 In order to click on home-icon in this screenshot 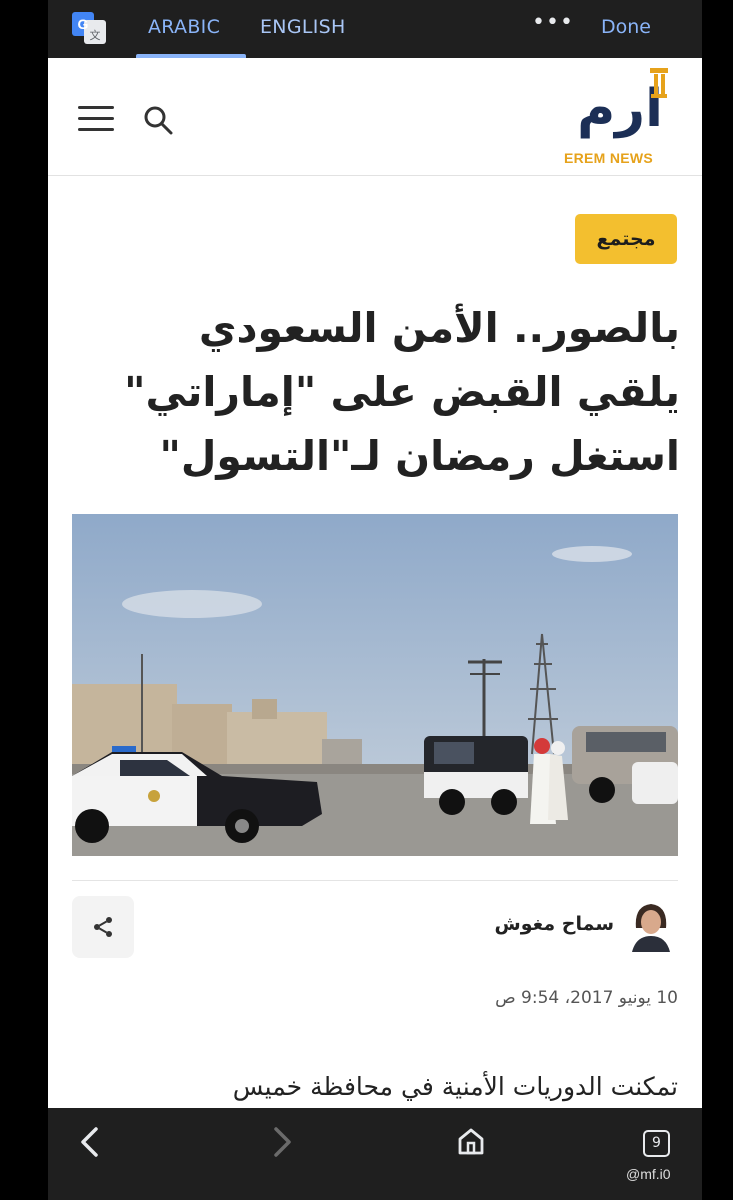, I will do `click(471, 1141)`.